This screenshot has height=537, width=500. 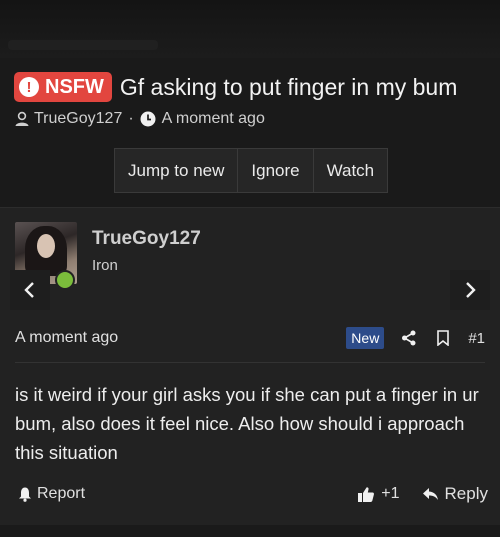 I want to click on reply-button: Reply, so click(x=455, y=494).